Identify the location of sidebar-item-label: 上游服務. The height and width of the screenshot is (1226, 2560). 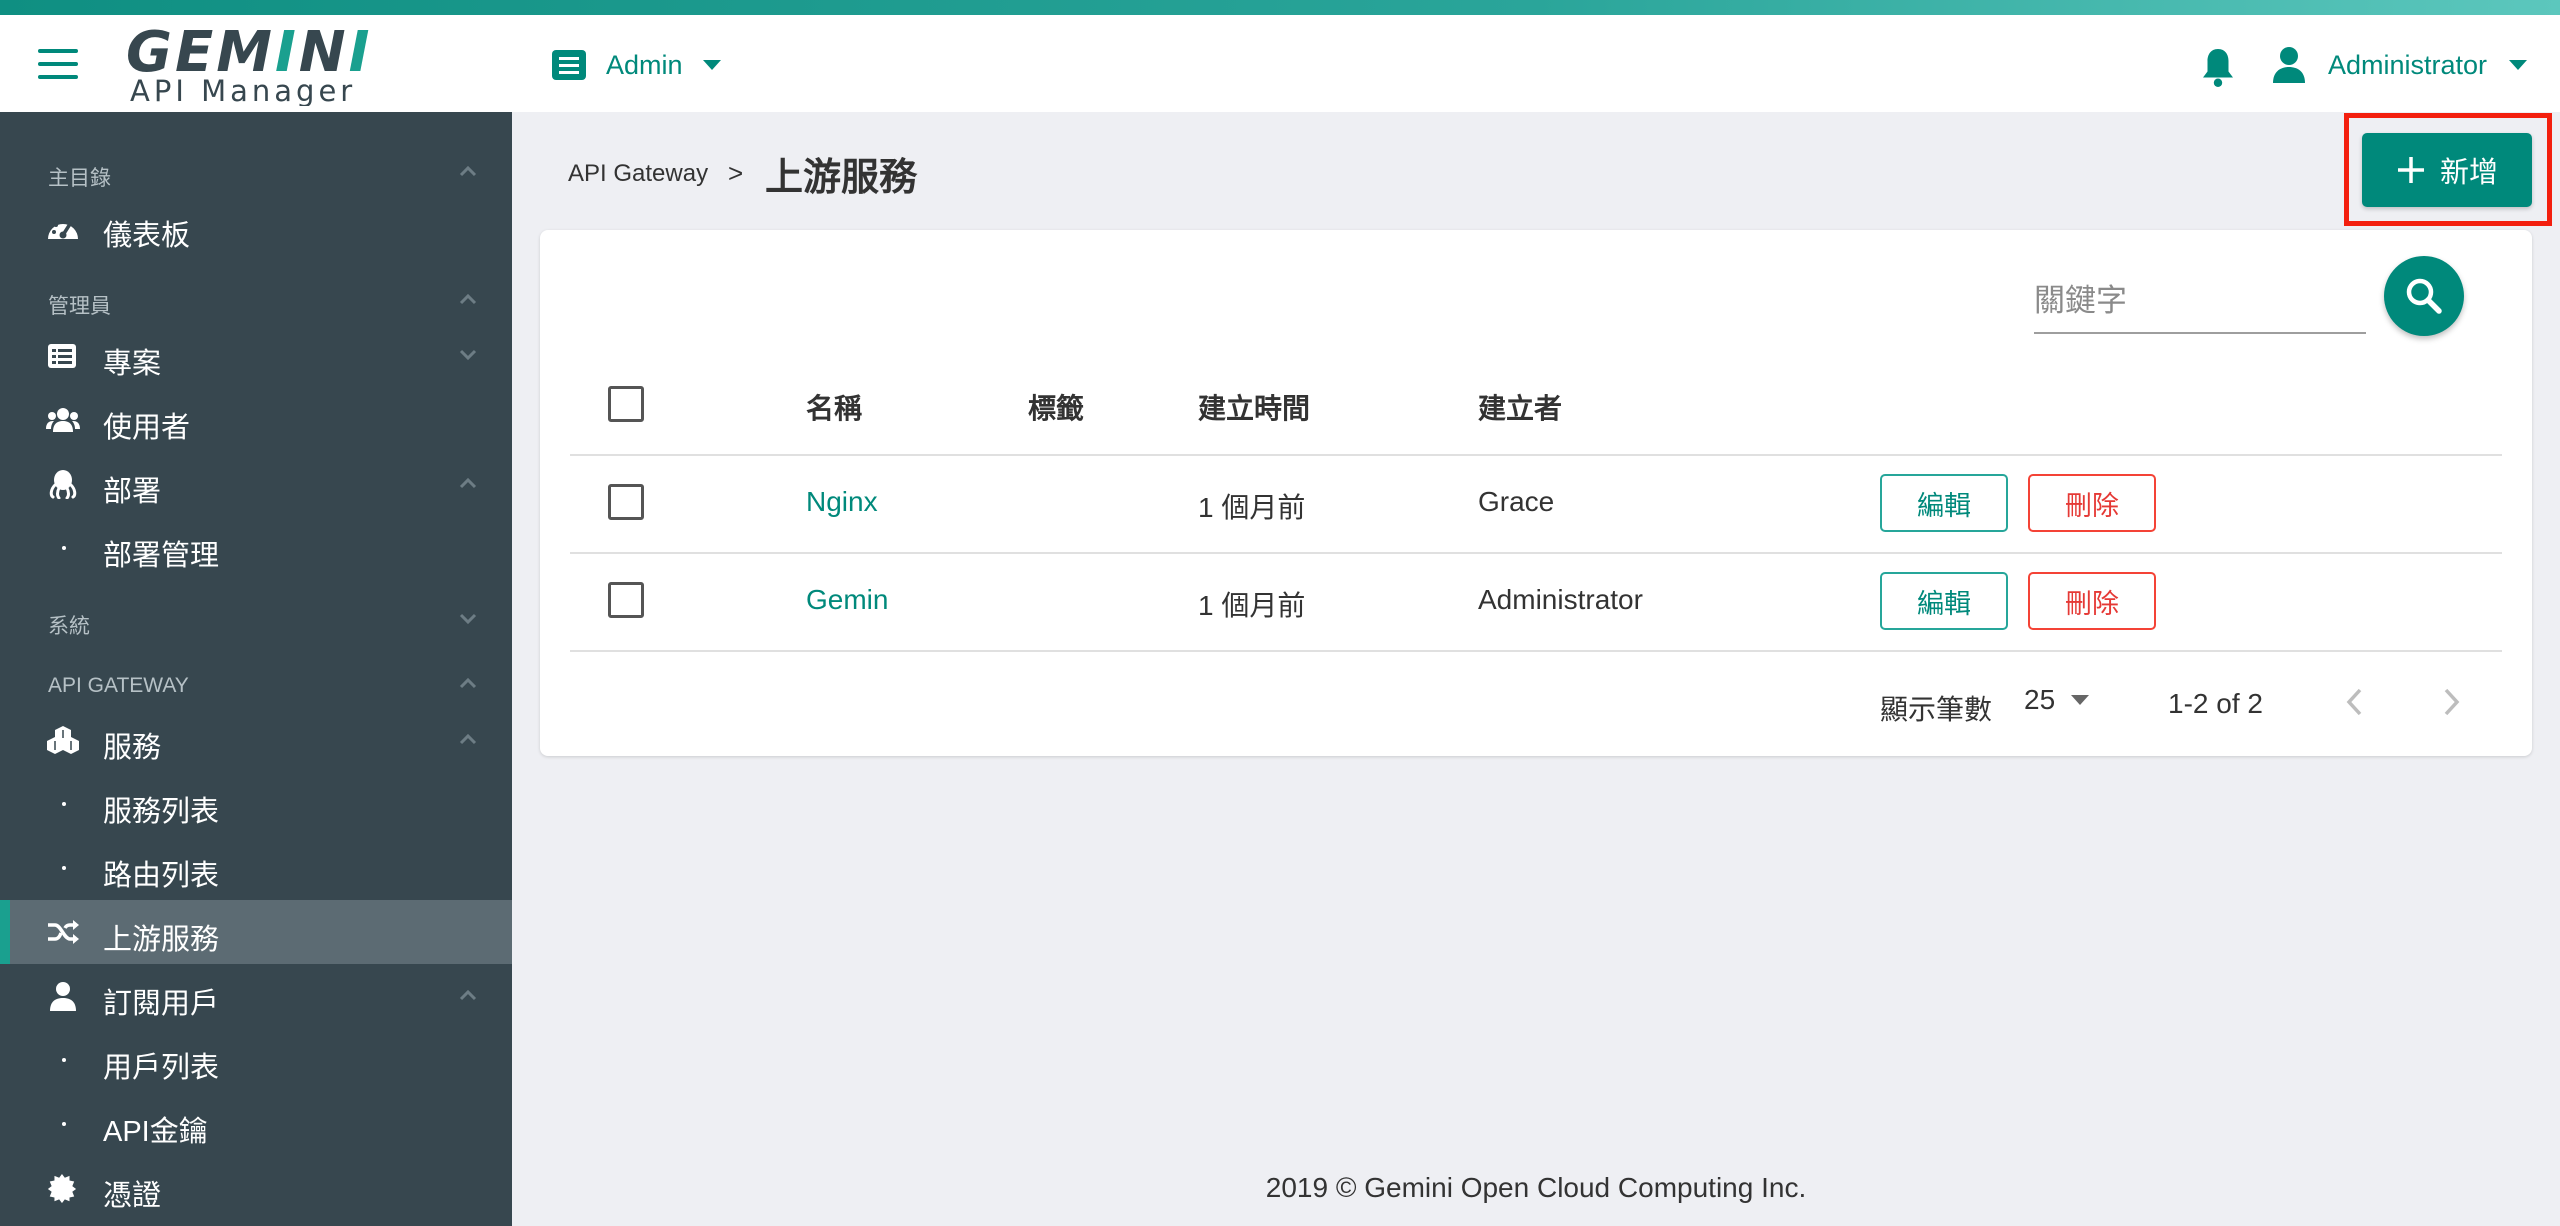
(161, 940).